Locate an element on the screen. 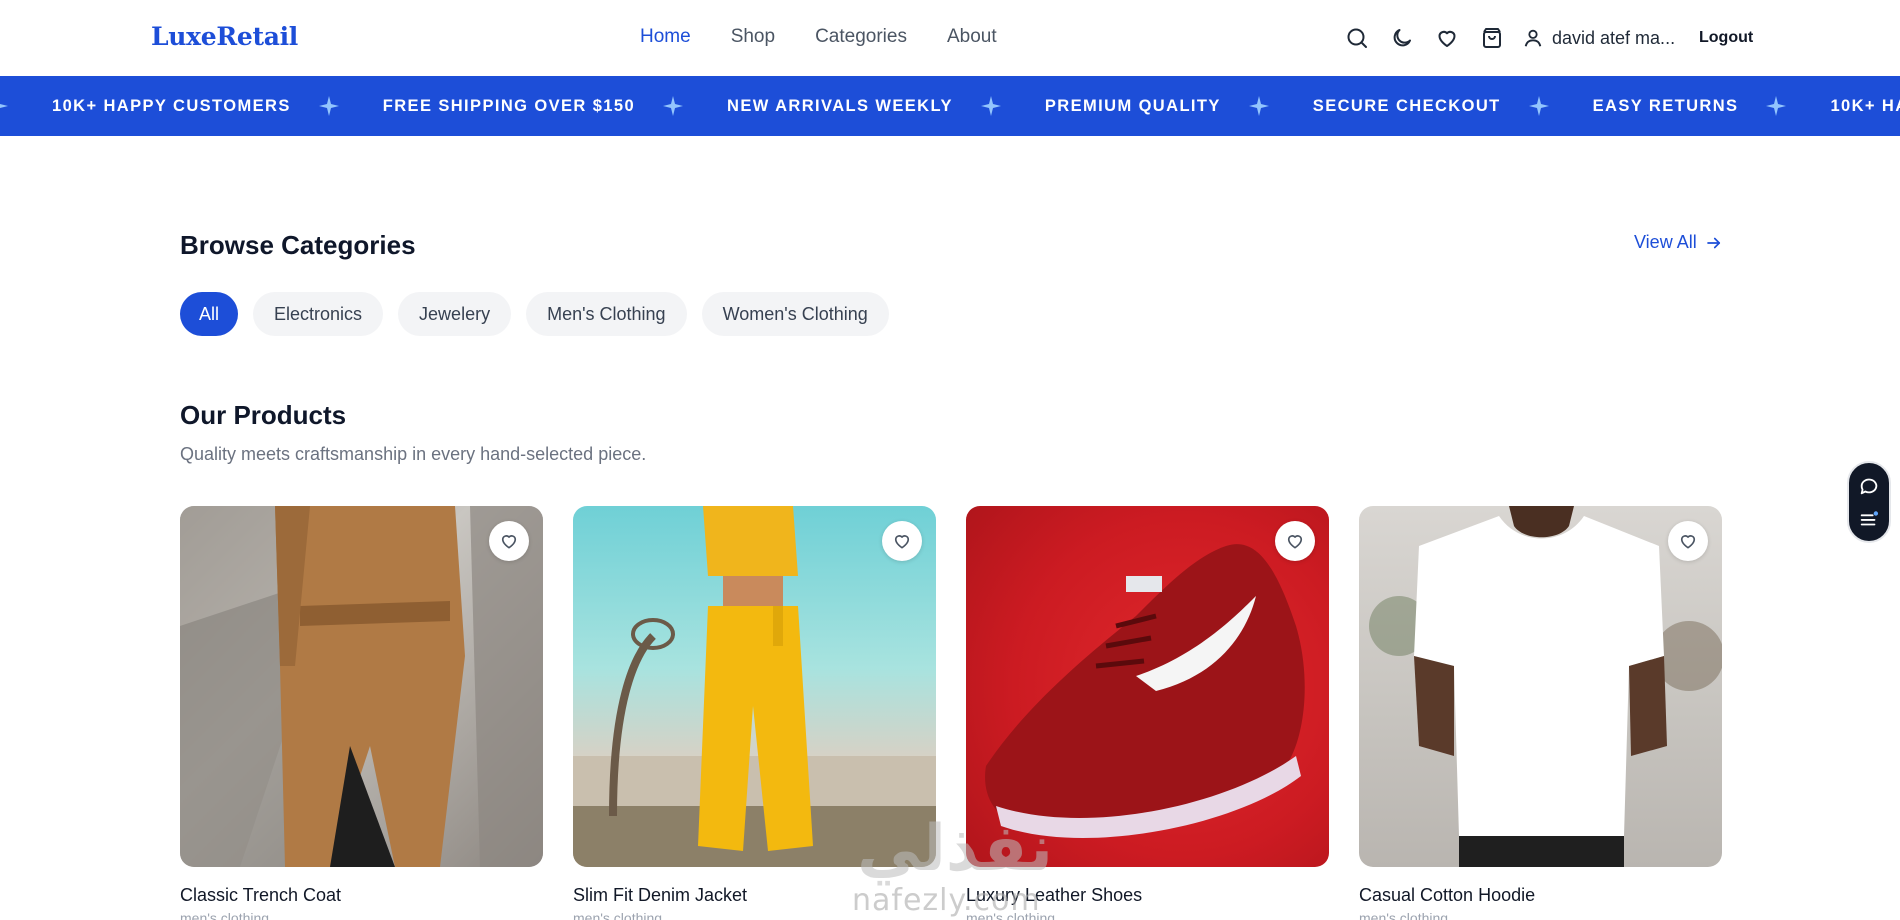 Image resolution: width=1900 pixels, height=920 pixels. marquee-text: NEW ARRIVALS WEEKLY is located at coordinates (840, 105).